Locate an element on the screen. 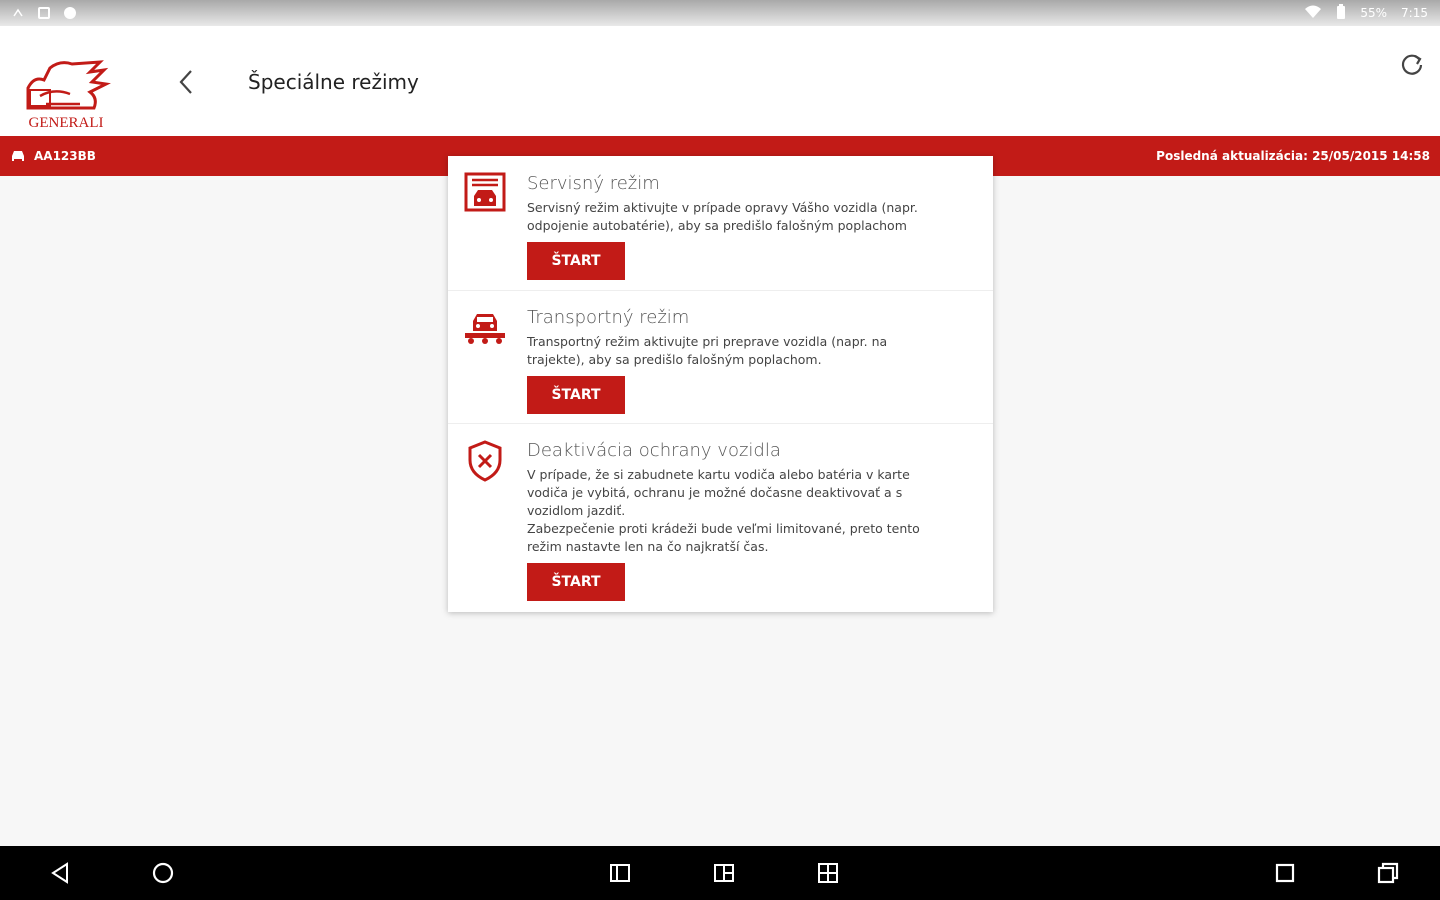  back-button is located at coordinates (186, 82).